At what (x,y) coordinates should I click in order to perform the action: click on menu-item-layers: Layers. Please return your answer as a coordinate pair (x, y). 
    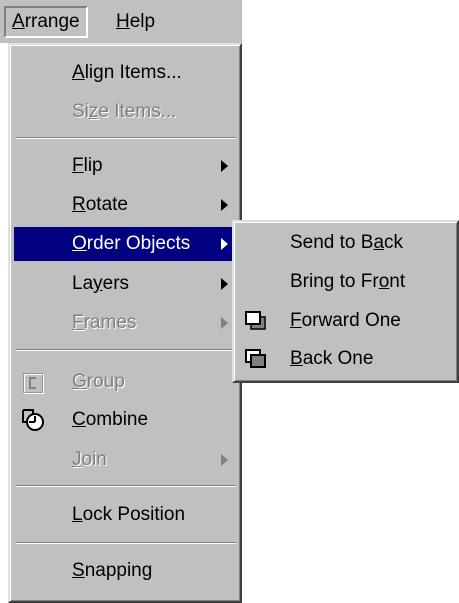
    Looking at the image, I should click on (126, 284).